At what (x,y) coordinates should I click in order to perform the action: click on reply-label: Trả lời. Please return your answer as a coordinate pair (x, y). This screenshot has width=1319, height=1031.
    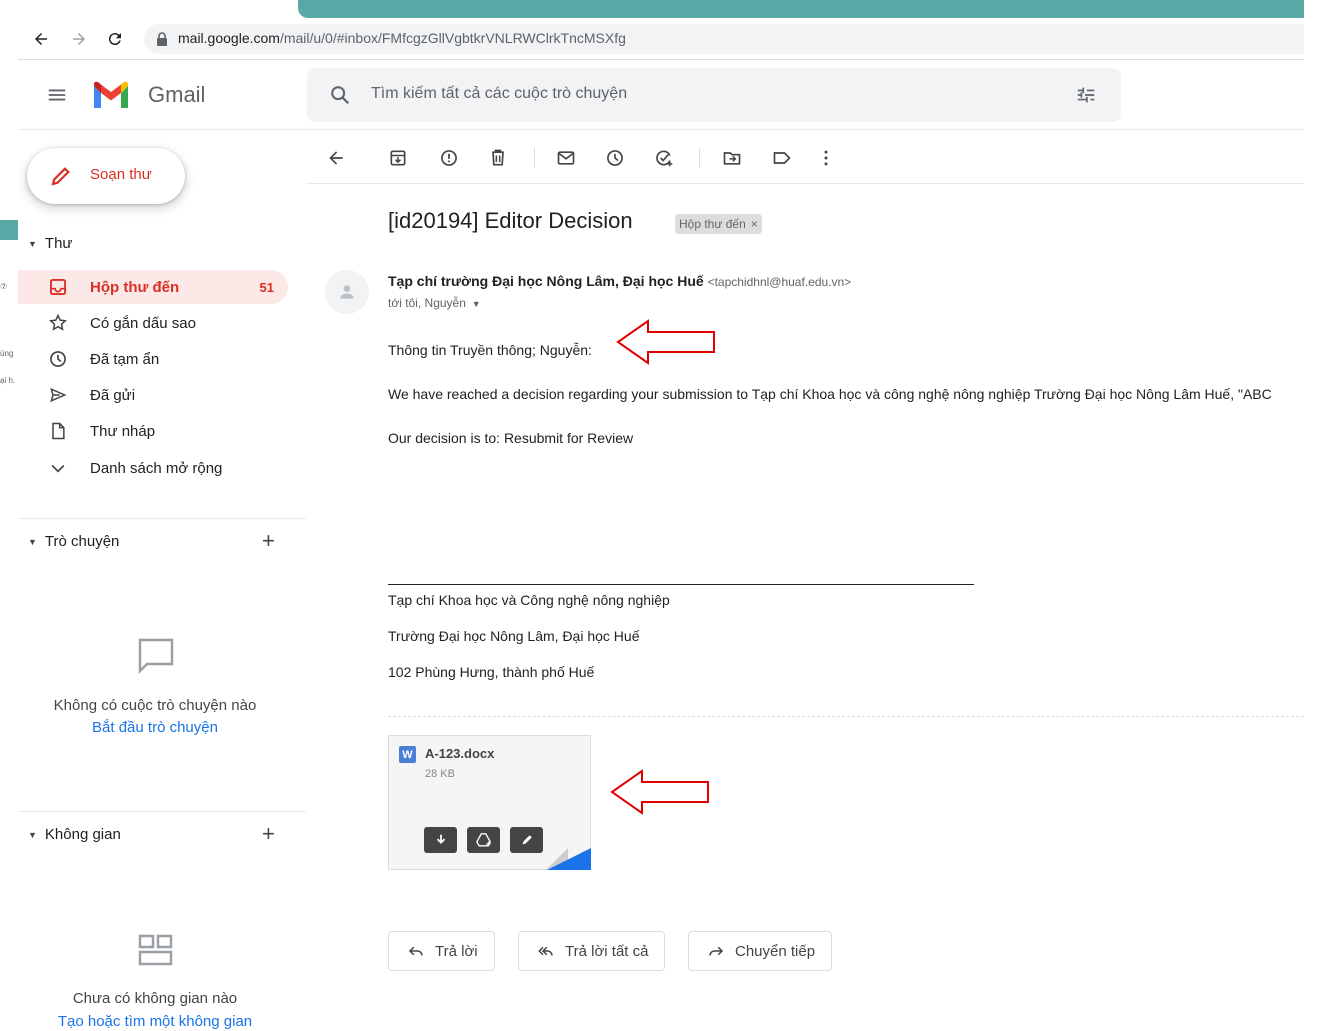
    Looking at the image, I should click on (456, 951).